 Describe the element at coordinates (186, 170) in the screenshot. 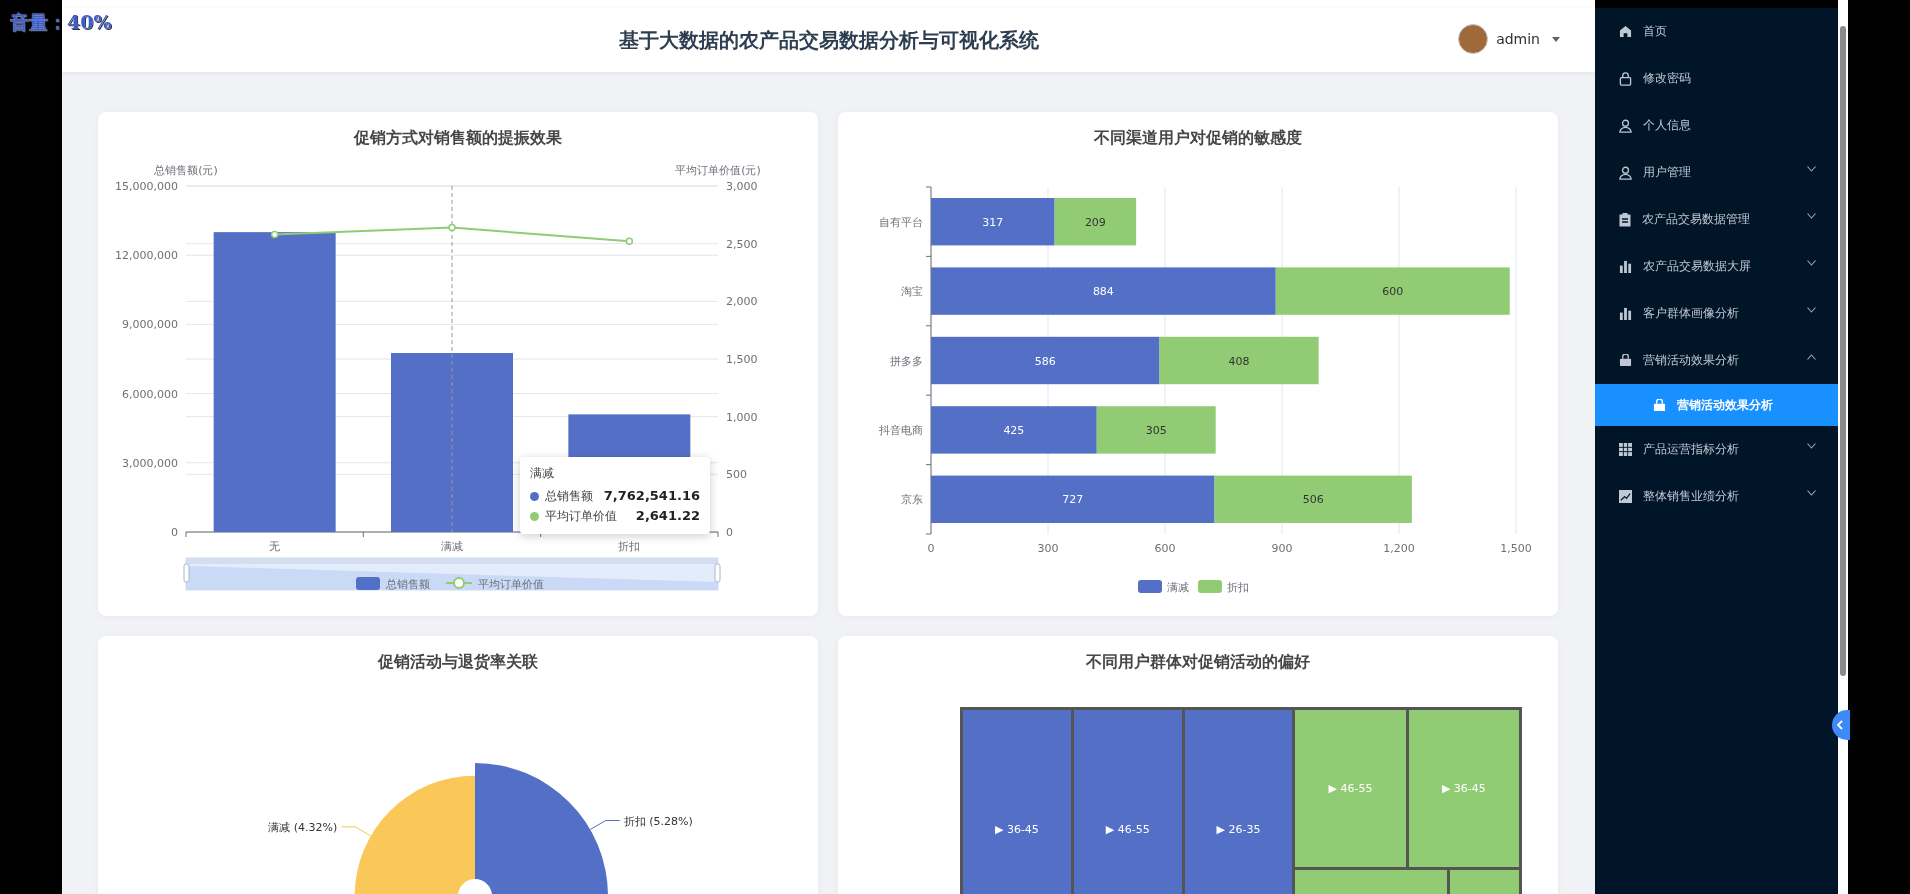

I see `axis-title: 总销售额(元)` at that location.